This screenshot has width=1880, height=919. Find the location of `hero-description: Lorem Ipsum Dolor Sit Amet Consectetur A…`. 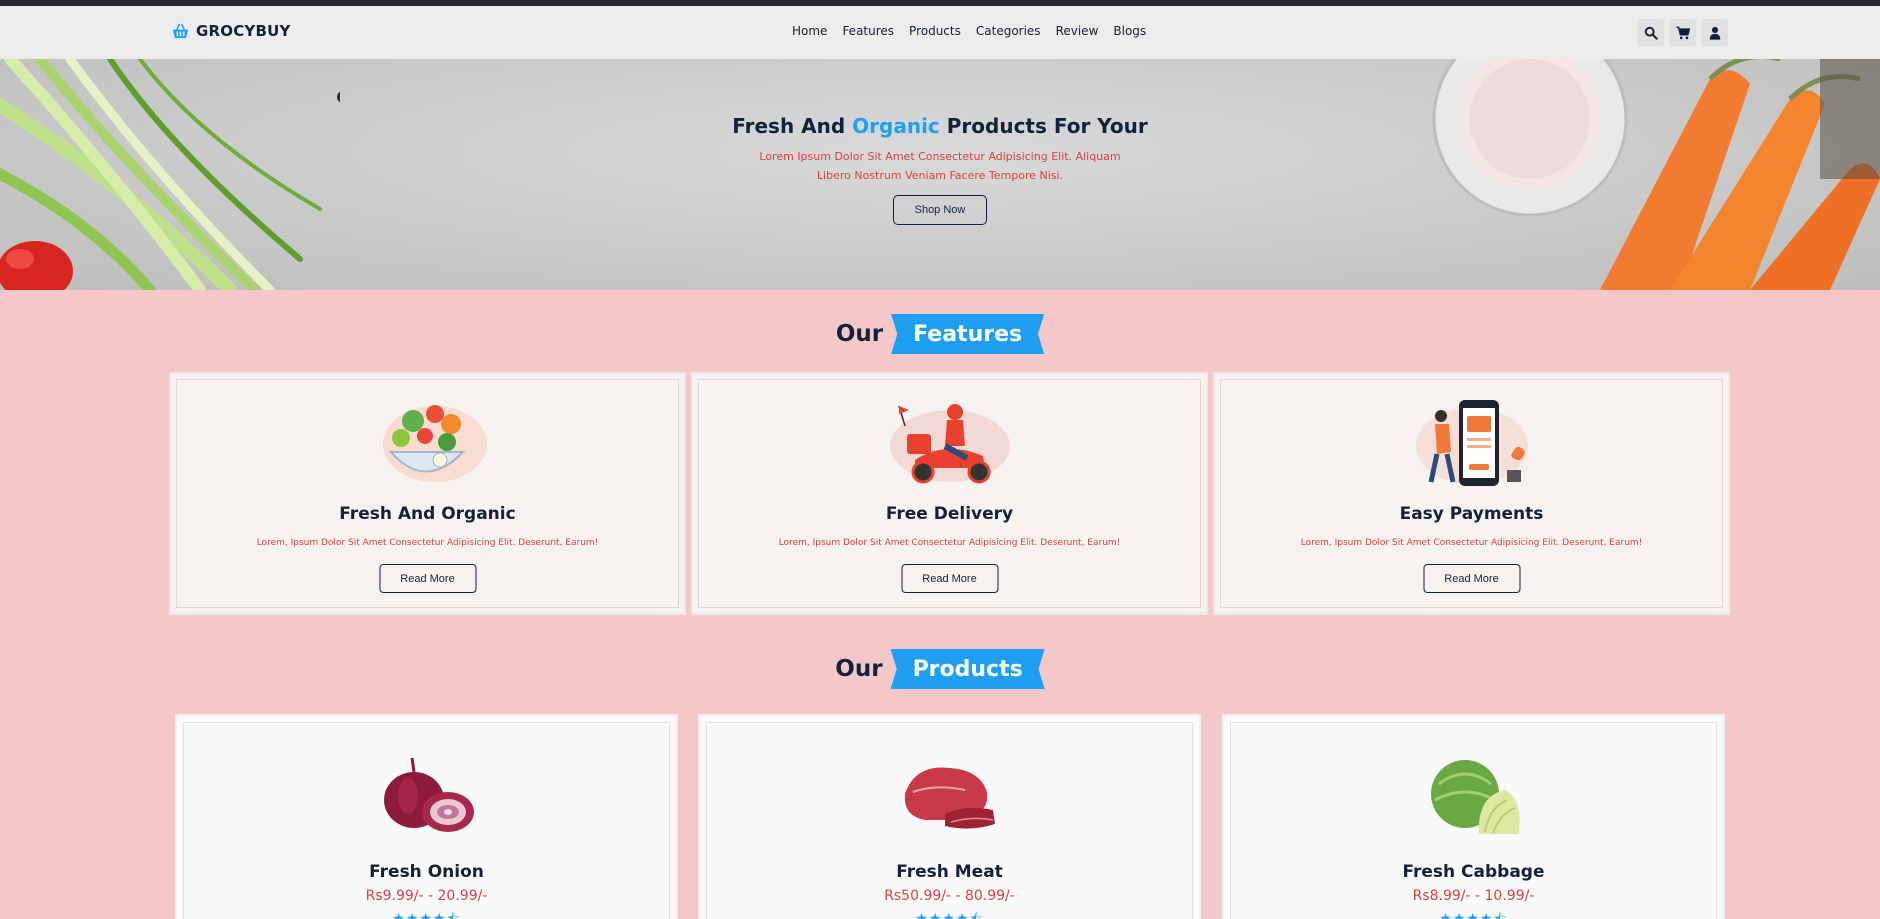

hero-description: Lorem Ipsum Dolor Sit Amet Consectetur A… is located at coordinates (940, 166).